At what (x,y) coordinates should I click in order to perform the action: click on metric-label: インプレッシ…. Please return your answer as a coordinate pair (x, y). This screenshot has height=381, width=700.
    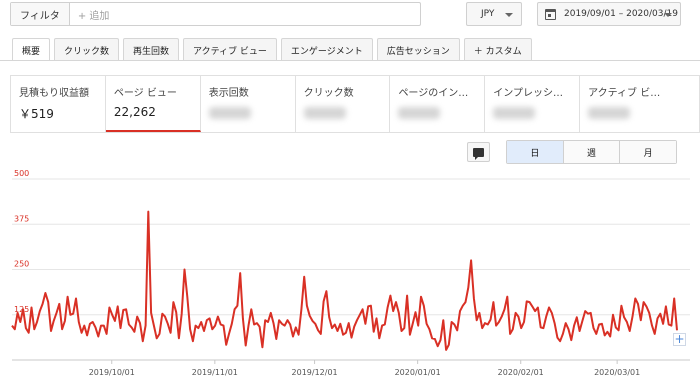
    Looking at the image, I should click on (528, 93).